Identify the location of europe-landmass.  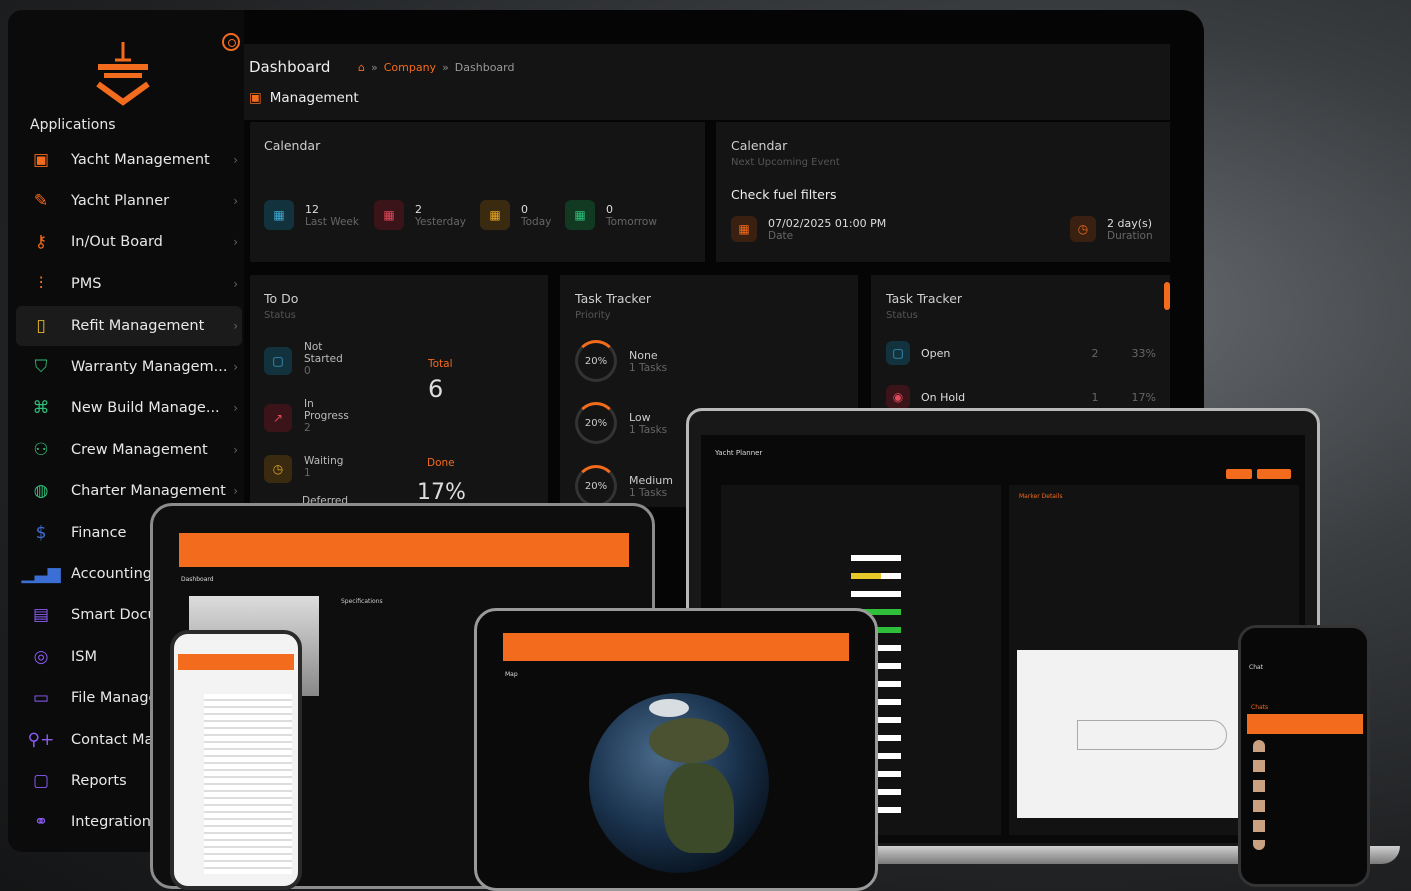
(689, 740).